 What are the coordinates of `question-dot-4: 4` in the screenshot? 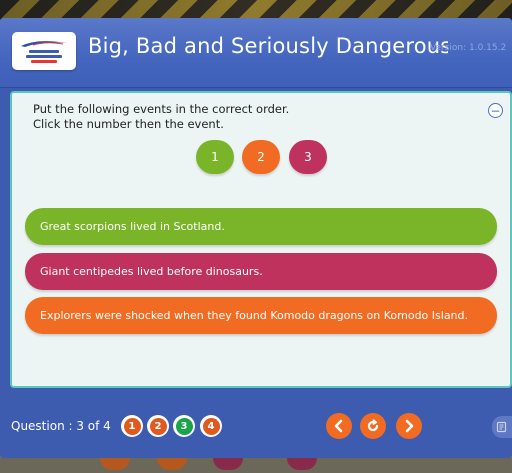 It's located at (211, 426).